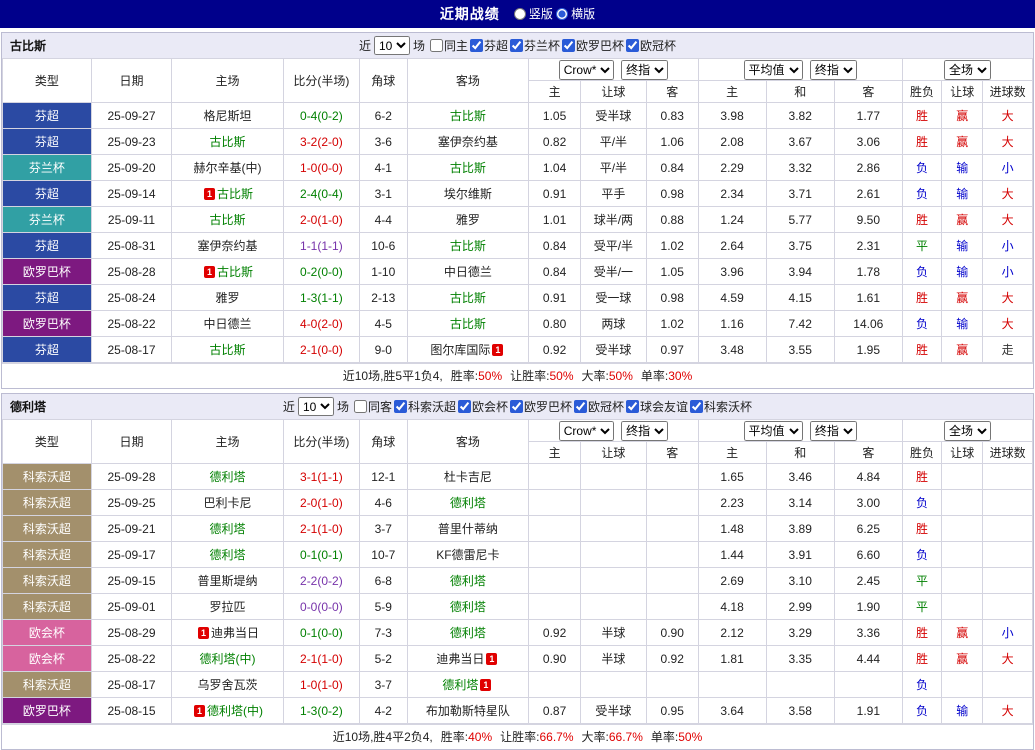 This screenshot has width=1035, height=750. Describe the element at coordinates (482, 406) in the screenshot. I see `league-filter: 欧会杯` at that location.